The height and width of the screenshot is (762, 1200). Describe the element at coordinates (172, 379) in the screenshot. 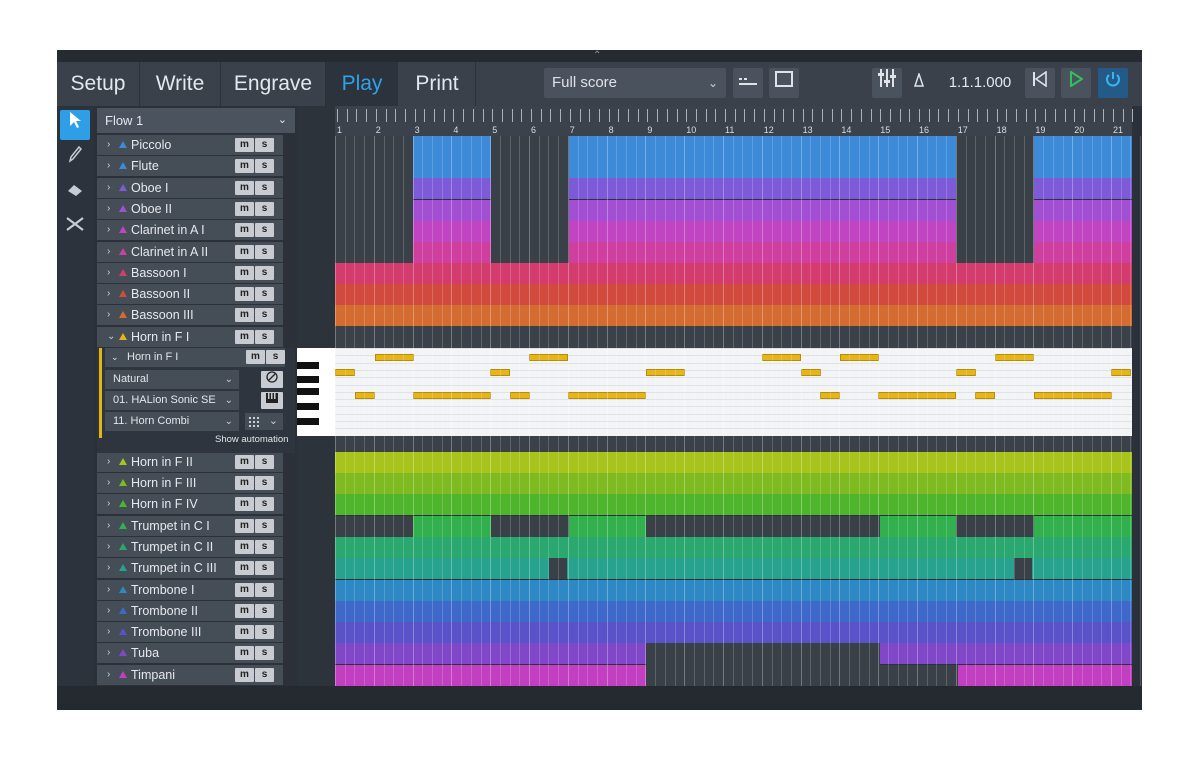

I see `technique-select: Natural ⌄` at that location.